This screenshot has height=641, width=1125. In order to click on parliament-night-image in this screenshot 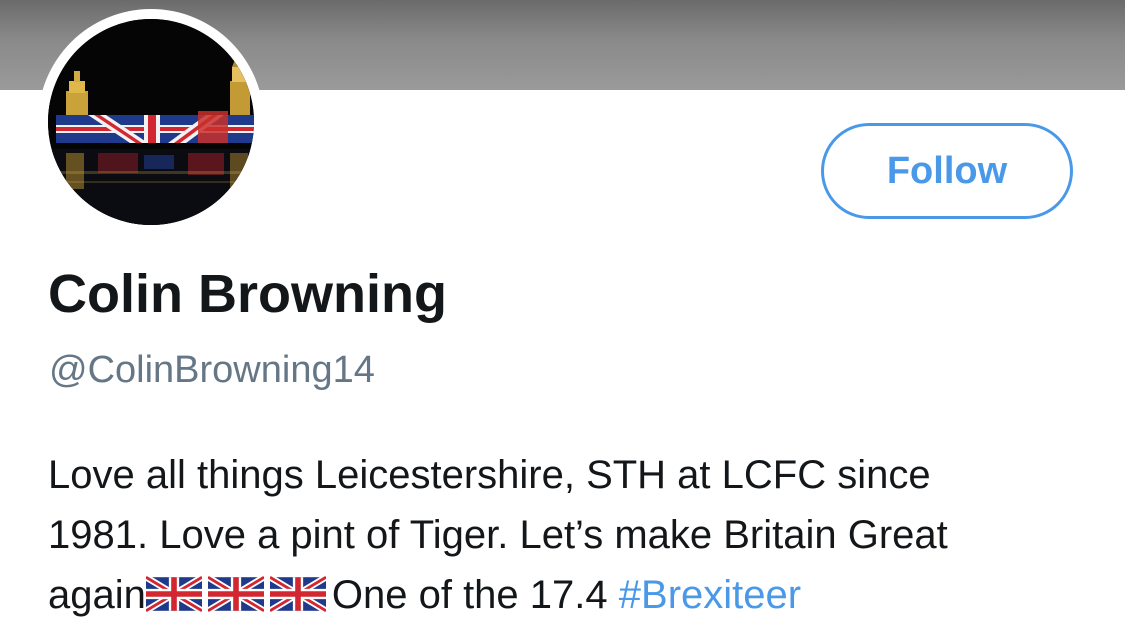, I will do `click(151, 122)`.